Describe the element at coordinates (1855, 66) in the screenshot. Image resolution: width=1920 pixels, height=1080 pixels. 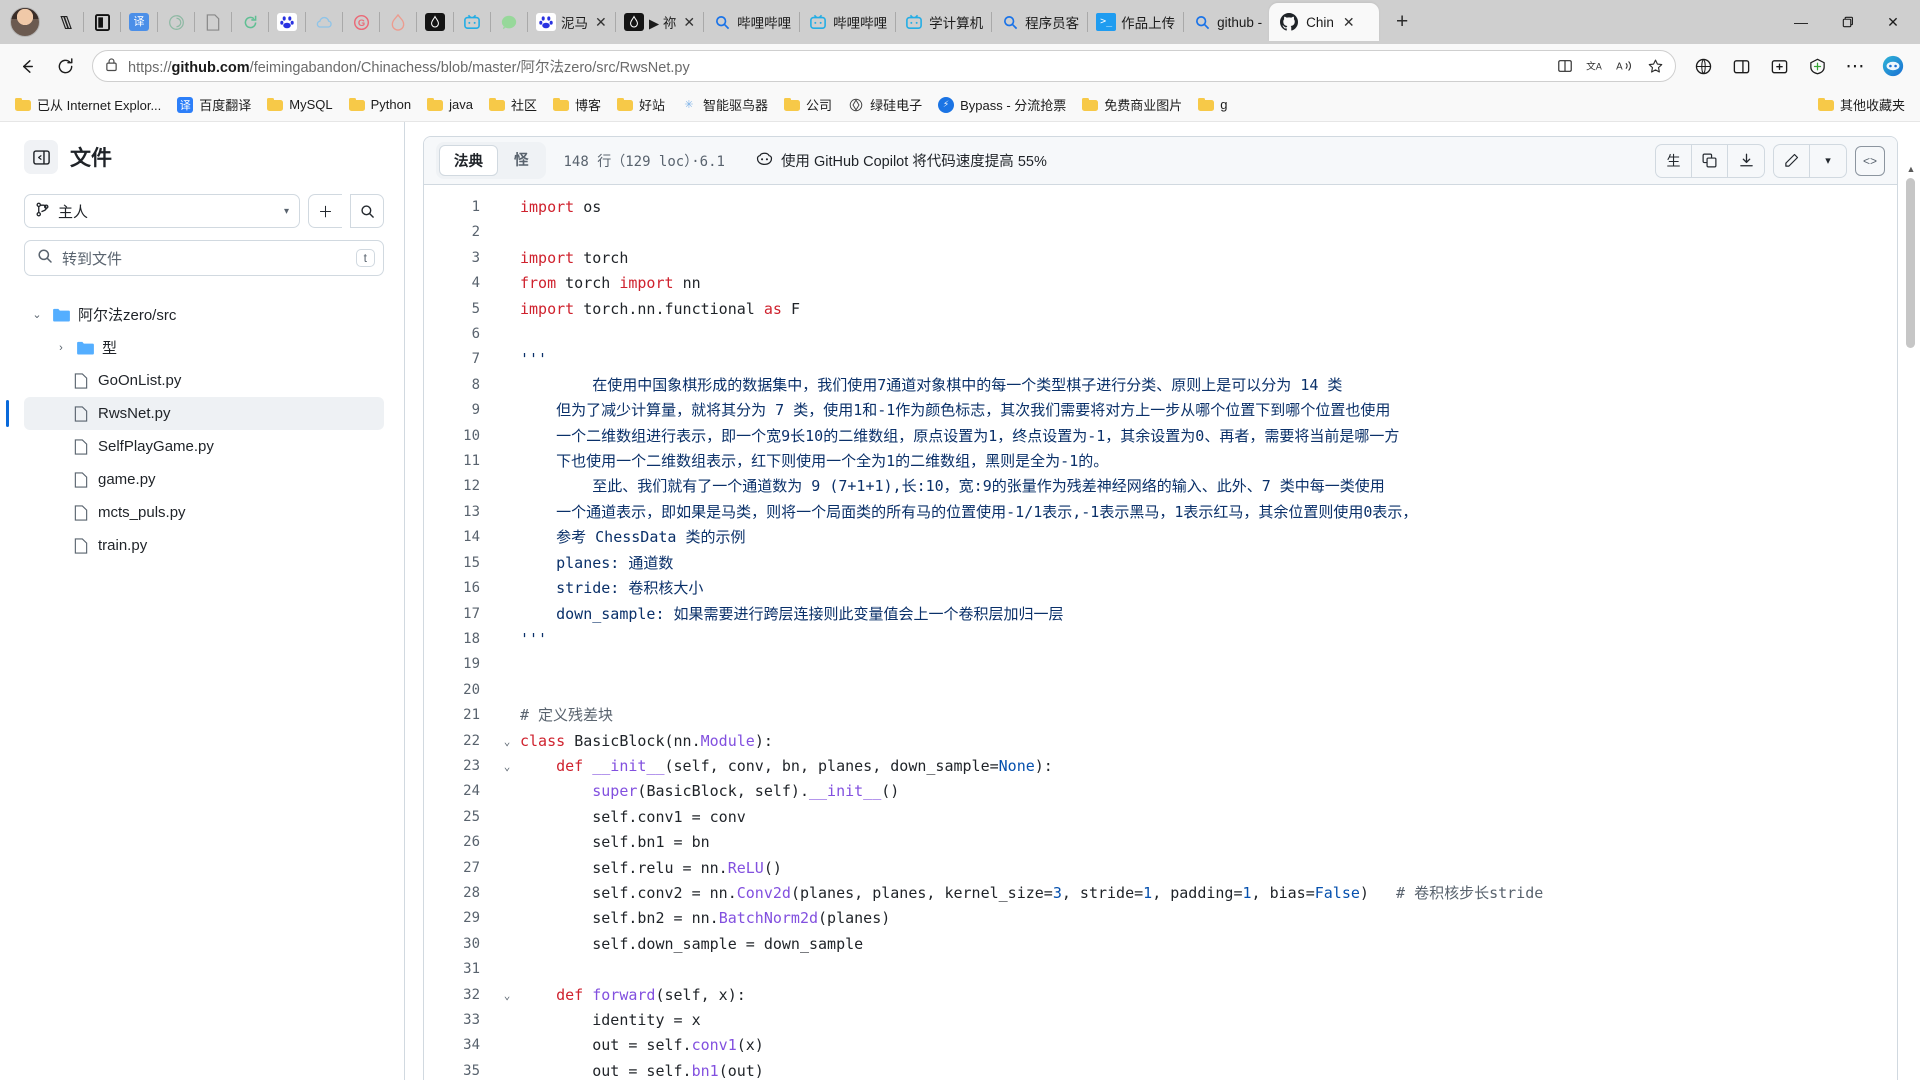
I see `more-options-icon: ⋯` at that location.